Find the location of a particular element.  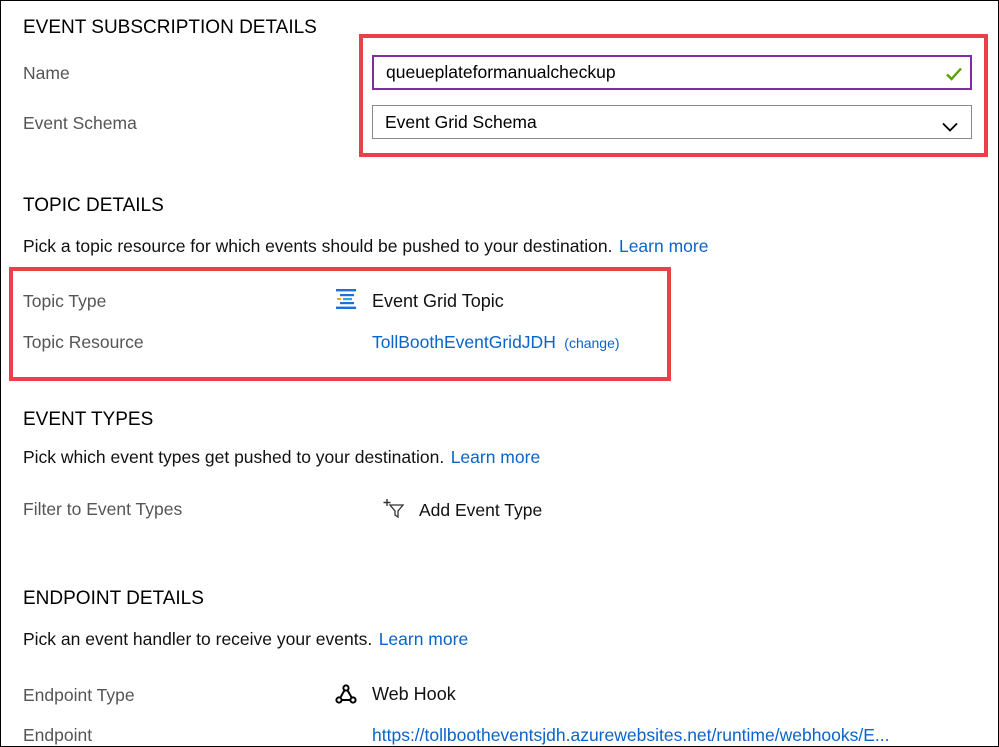

chevron-down-icon is located at coordinates (950, 126).